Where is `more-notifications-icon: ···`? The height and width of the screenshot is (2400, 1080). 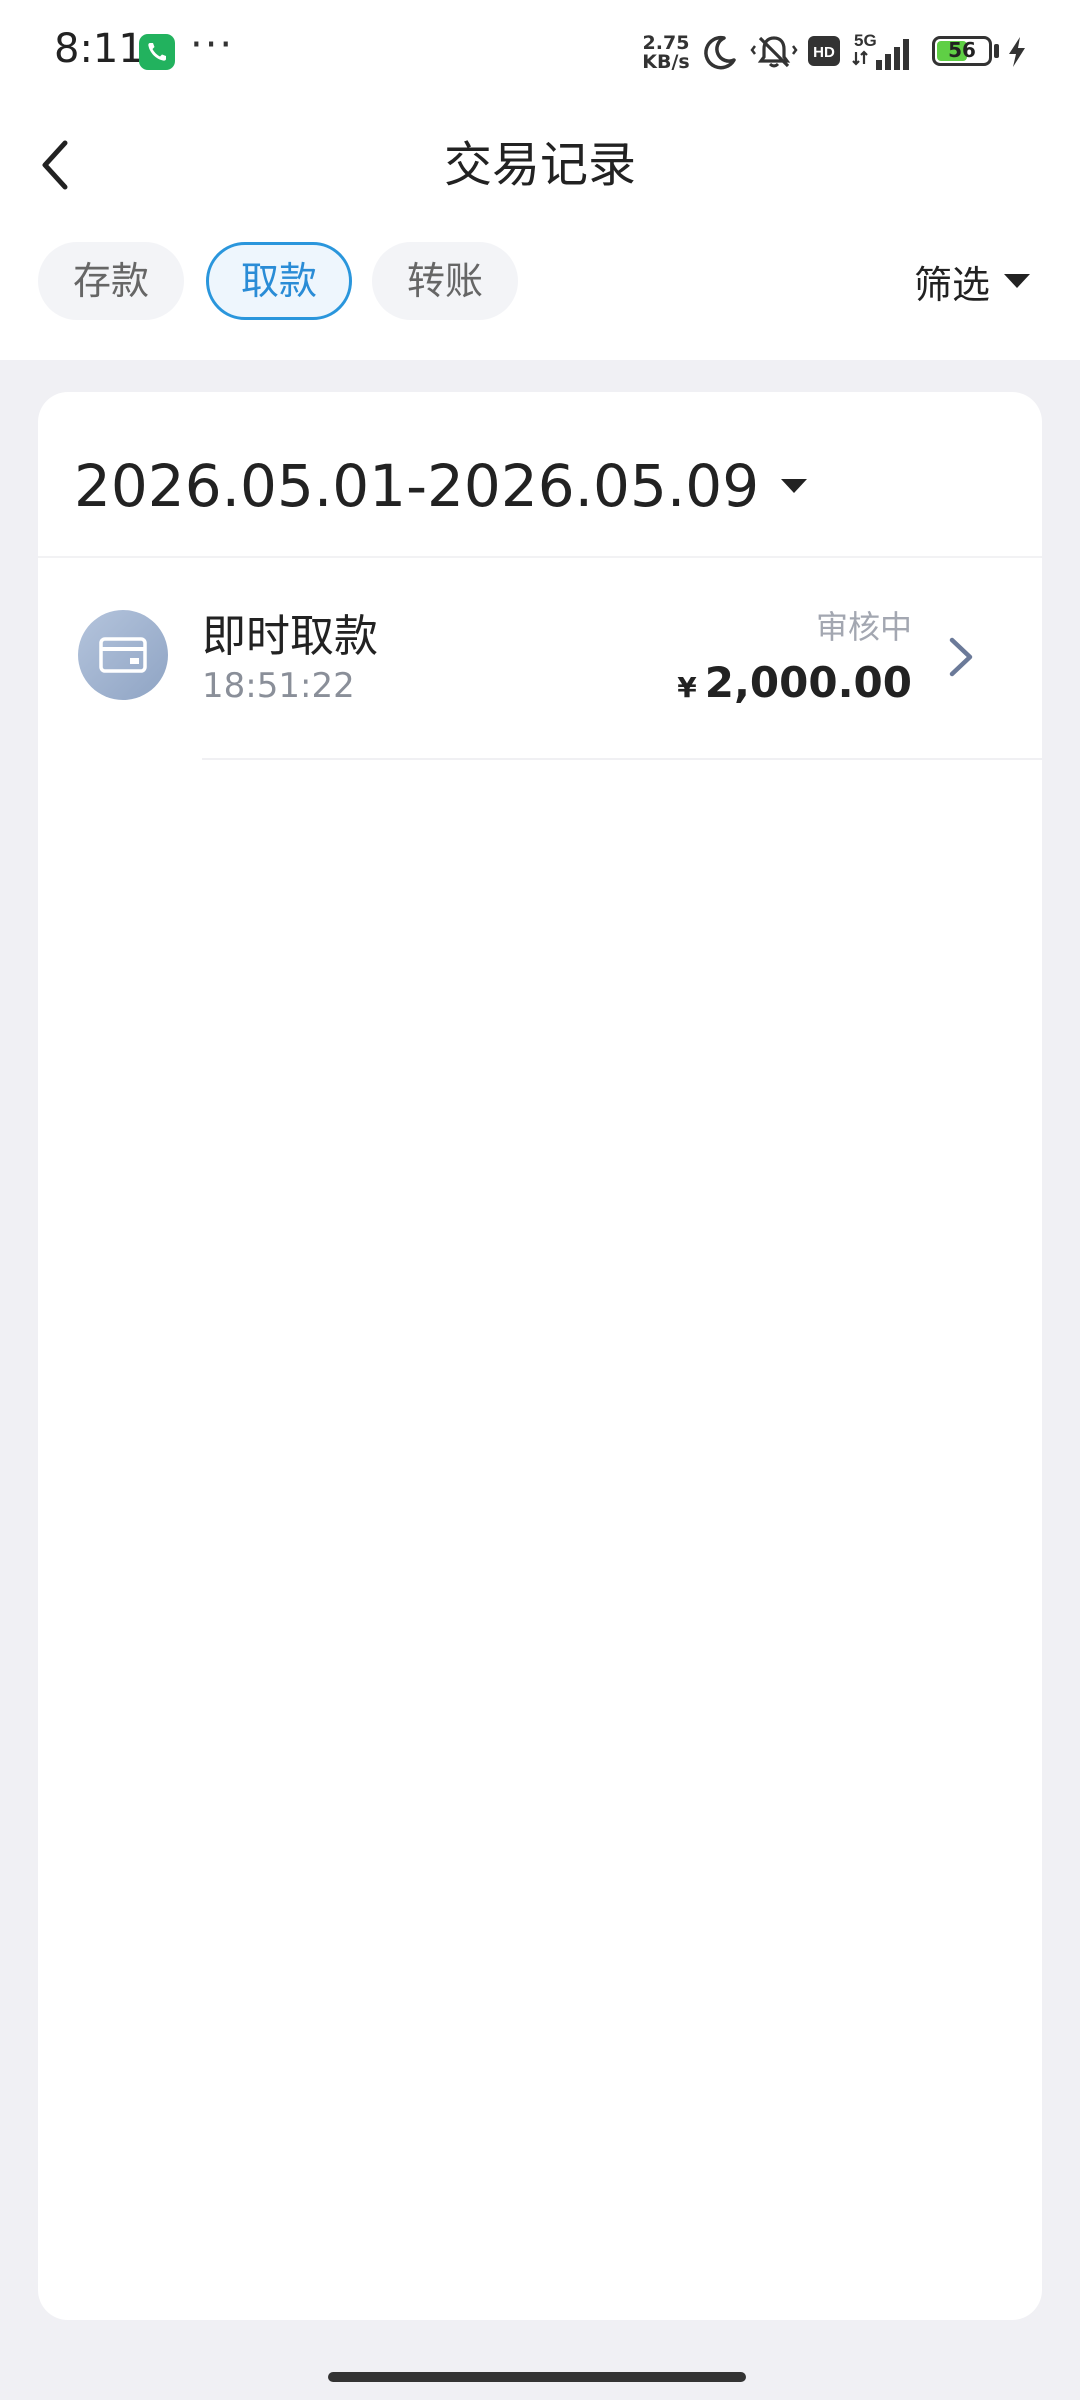
more-notifications-icon: ··· is located at coordinates (212, 45).